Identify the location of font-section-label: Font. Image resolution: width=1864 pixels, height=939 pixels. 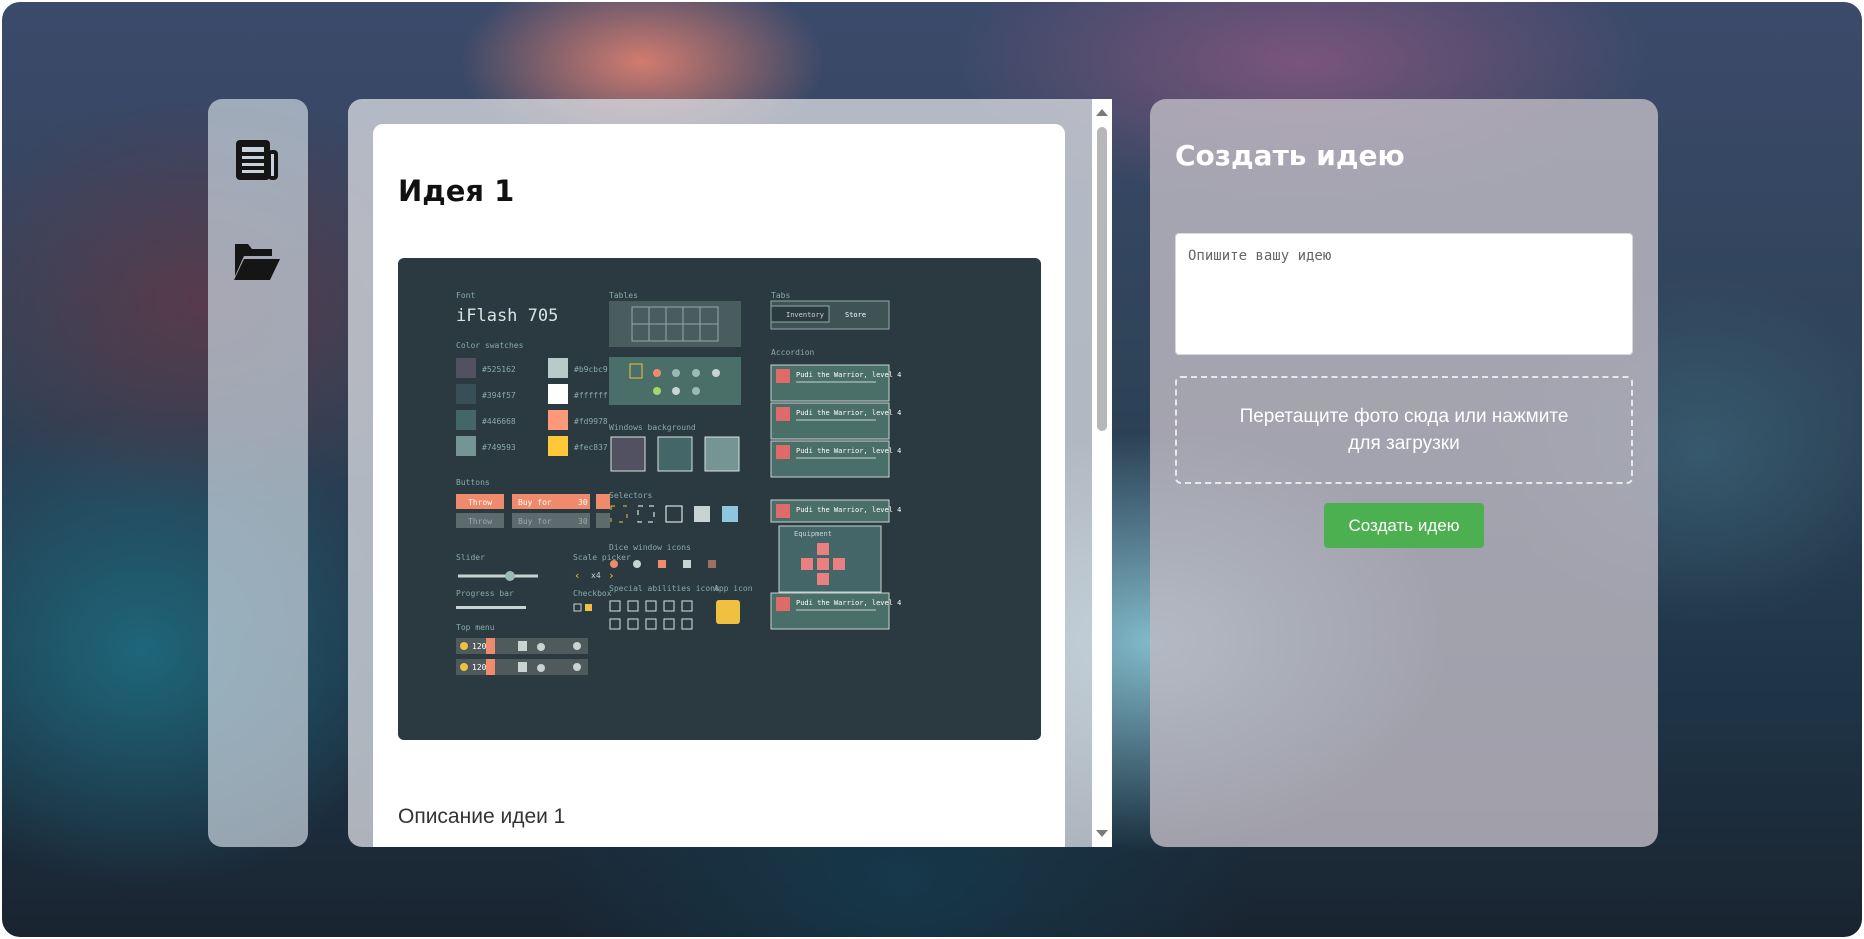
(465, 295).